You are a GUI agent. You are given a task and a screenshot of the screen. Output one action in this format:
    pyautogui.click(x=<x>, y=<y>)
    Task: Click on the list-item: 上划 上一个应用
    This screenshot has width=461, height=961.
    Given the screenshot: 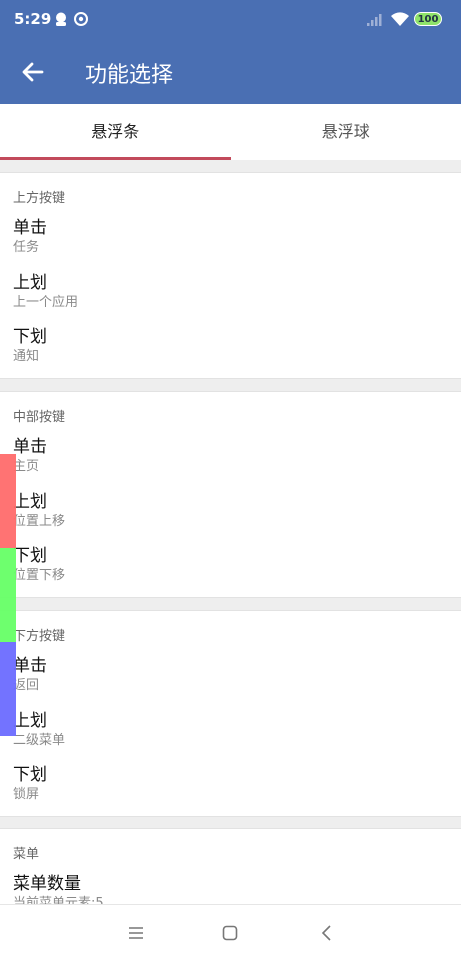 What is the action you would take?
    pyautogui.click(x=45, y=292)
    